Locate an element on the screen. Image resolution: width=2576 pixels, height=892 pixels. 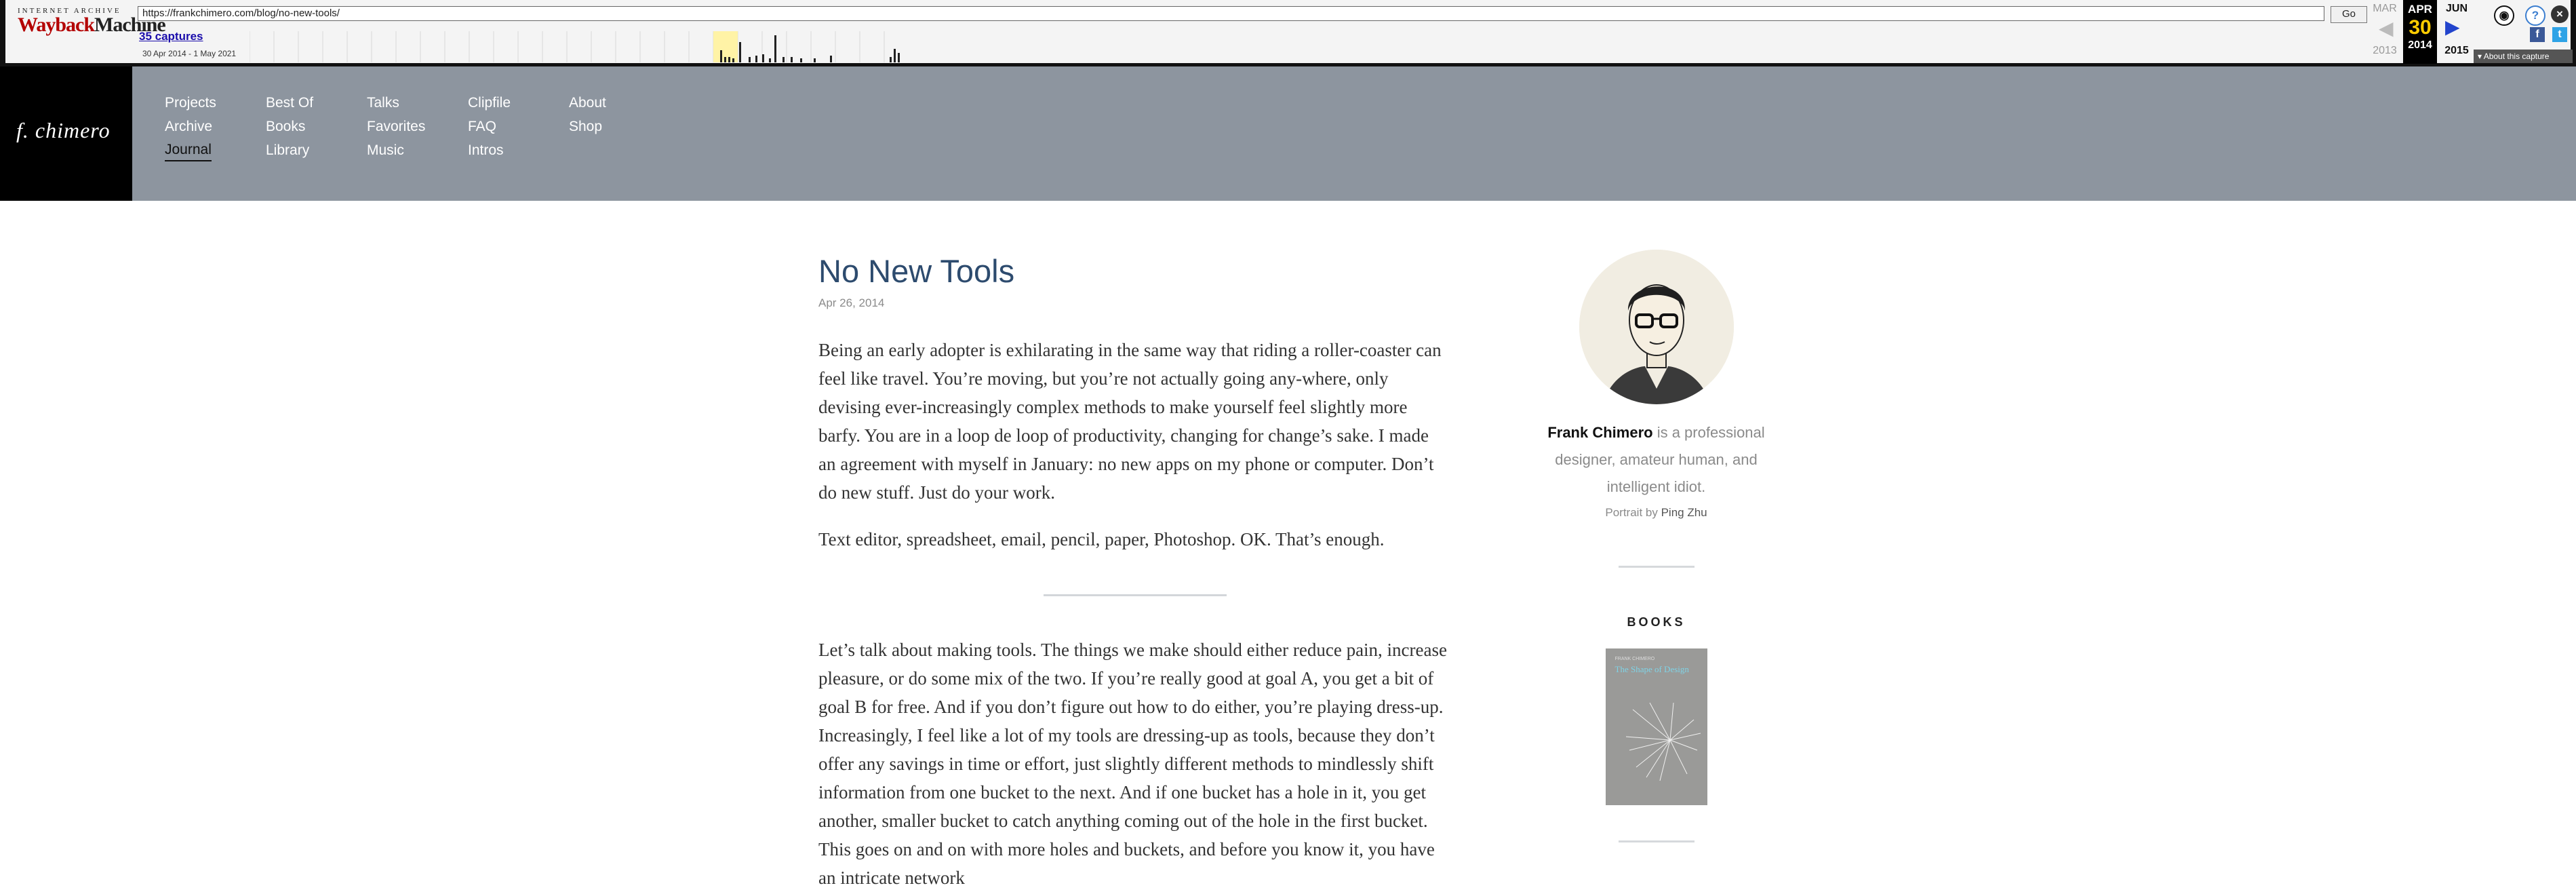
nav-library: Library is located at coordinates (289, 150).